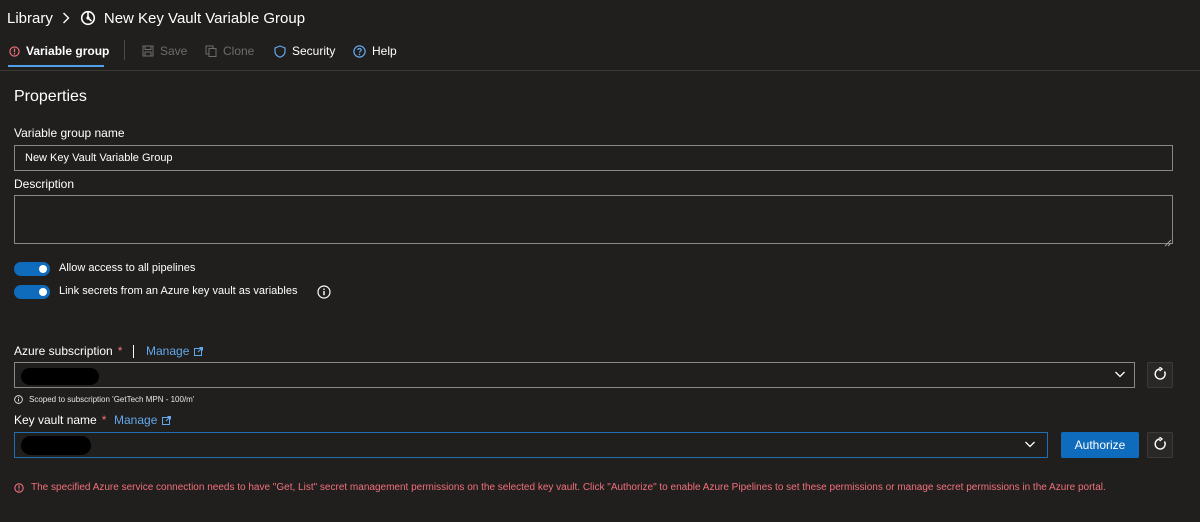 The height and width of the screenshot is (522, 1200). I want to click on manage-subscription-label: Manage, so click(168, 351).